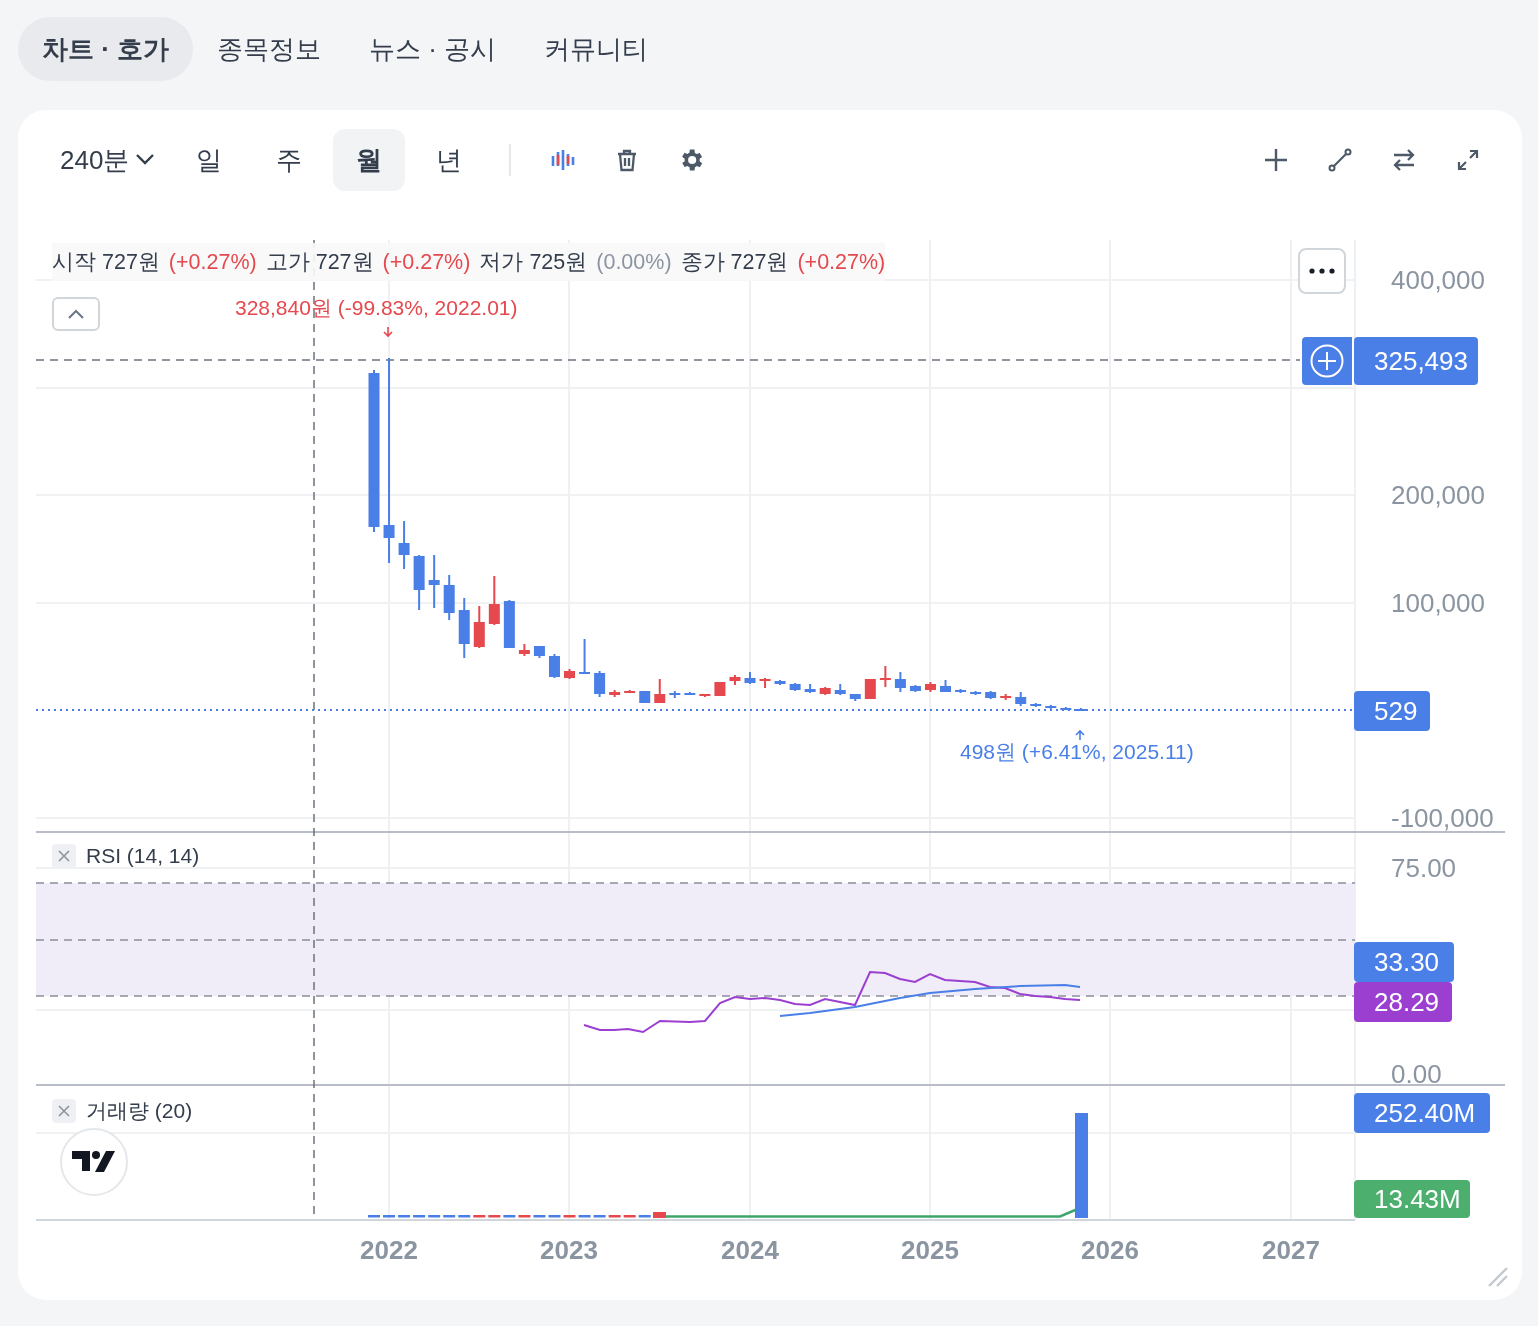 This screenshot has height=1326, width=1538. Describe the element at coordinates (596, 49) in the screenshot. I see `section-tab: 커뮤니티` at that location.